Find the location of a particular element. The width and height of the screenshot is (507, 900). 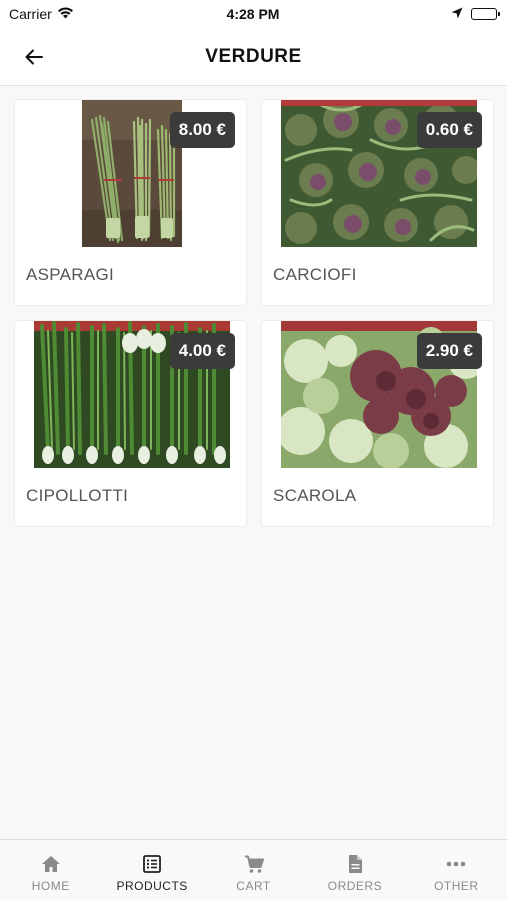

product-card-cipollotti: 4.00 € CIPOLLOTTI is located at coordinates (130, 423).